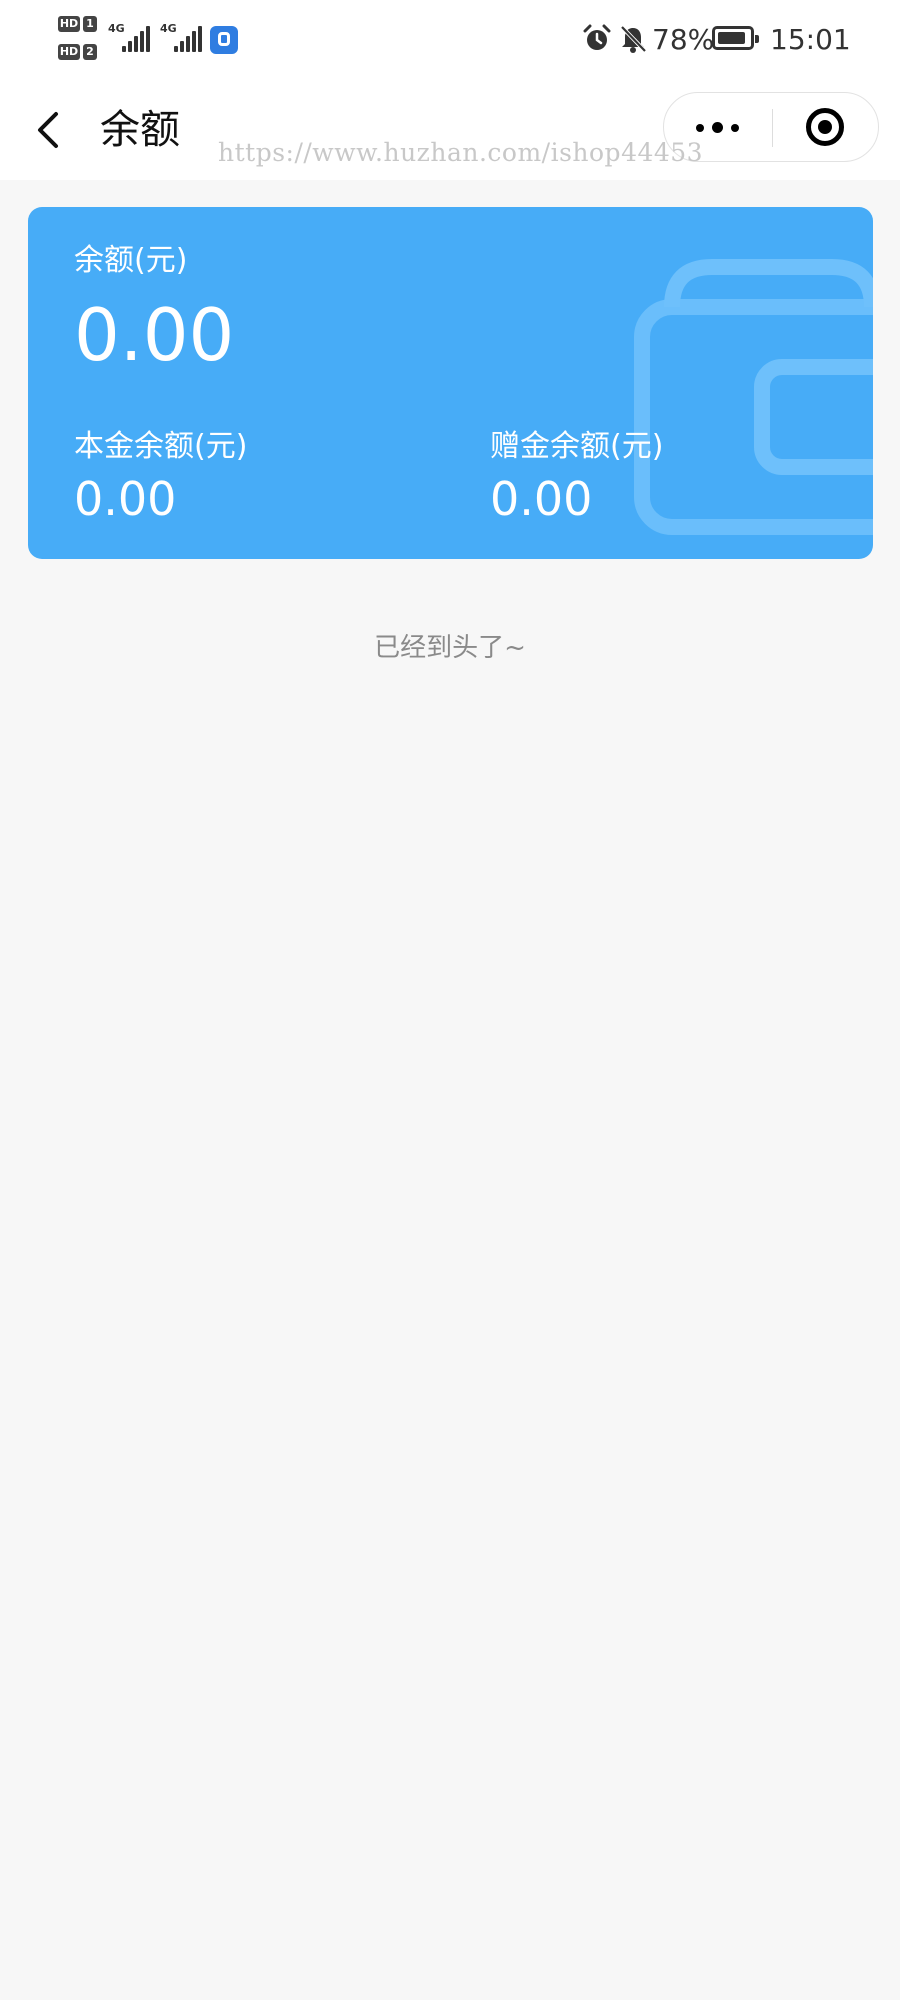 The width and height of the screenshot is (900, 2000). Describe the element at coordinates (140, 130) in the screenshot. I see `page-title: 余额` at that location.